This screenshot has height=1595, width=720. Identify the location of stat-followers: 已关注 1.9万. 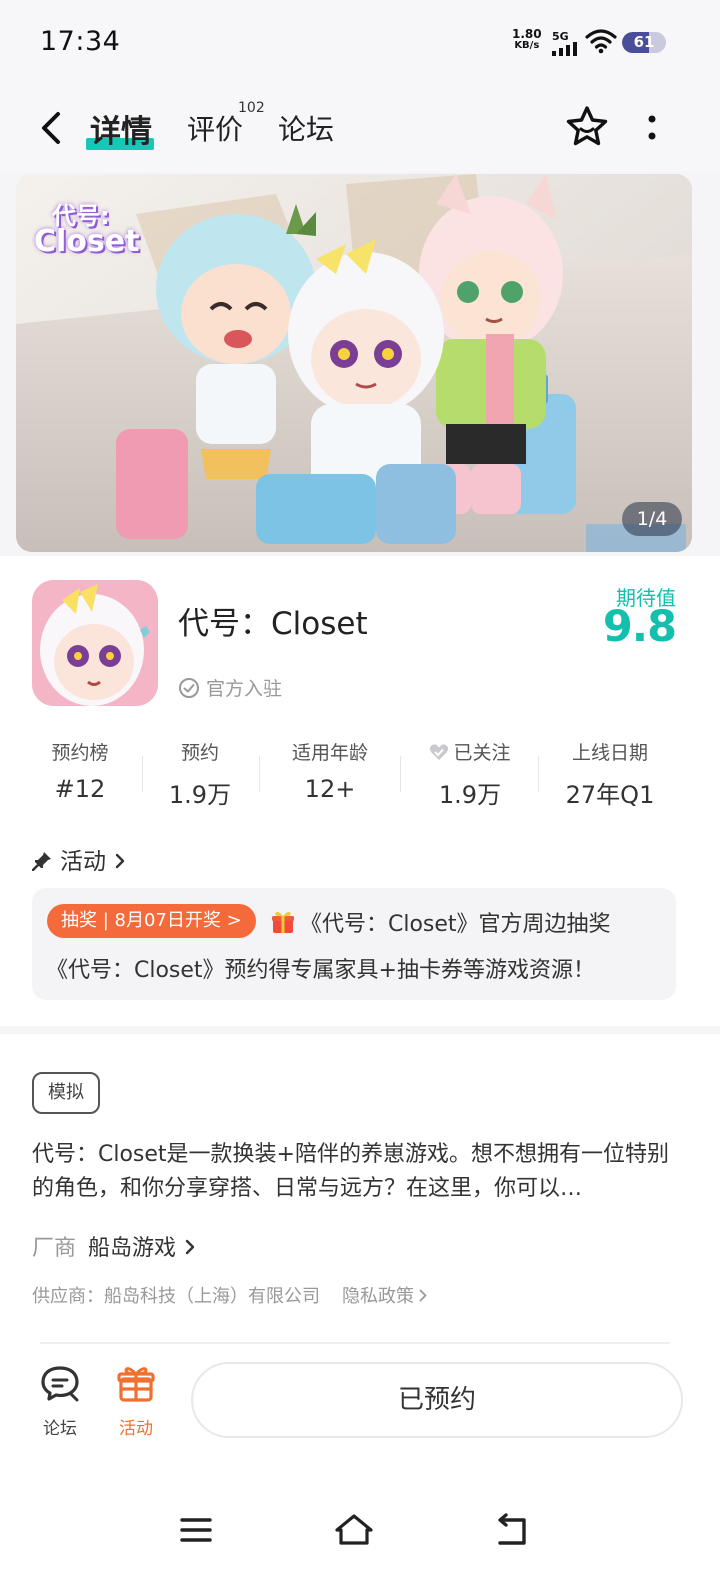
(470, 774).